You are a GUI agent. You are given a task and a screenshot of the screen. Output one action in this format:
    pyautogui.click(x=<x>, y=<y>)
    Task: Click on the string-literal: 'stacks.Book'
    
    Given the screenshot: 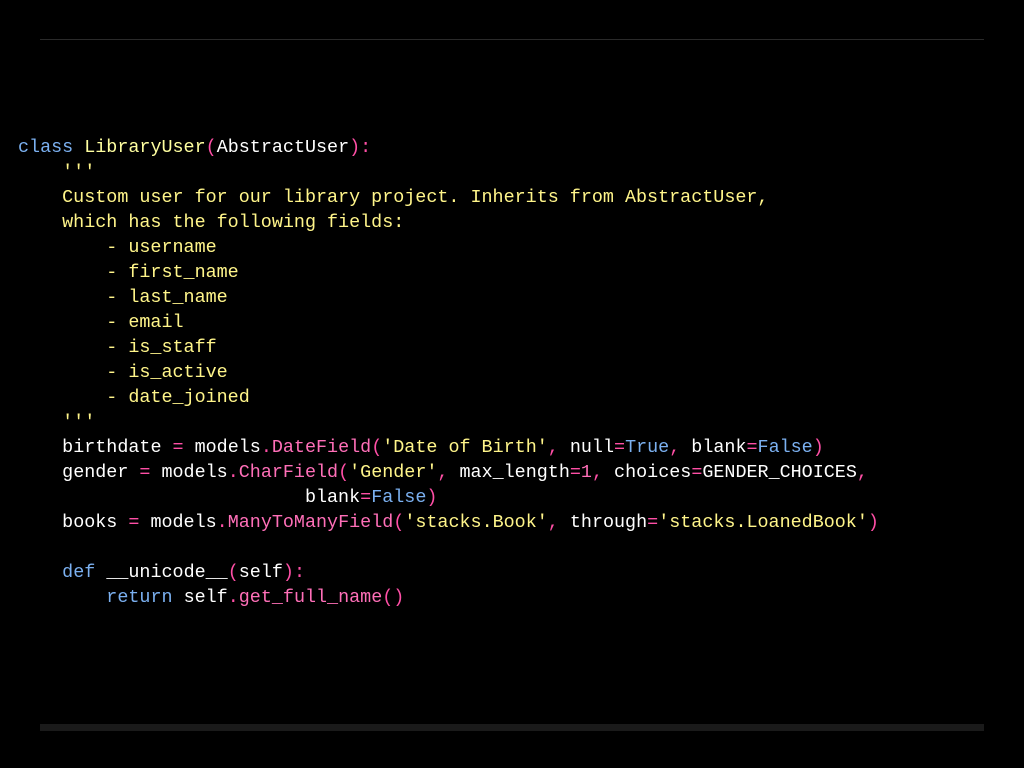 What is the action you would take?
    pyautogui.click(x=476, y=522)
    